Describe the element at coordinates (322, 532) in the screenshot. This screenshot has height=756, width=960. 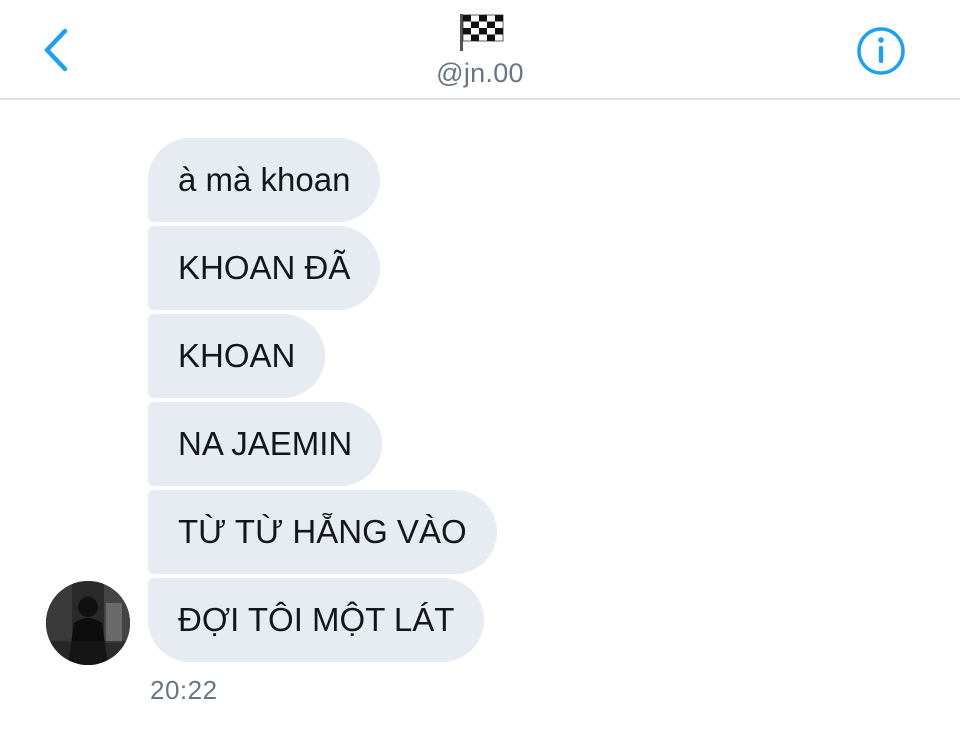
I see `message-bubble: TỪ TỪ HẴNG VÀO` at that location.